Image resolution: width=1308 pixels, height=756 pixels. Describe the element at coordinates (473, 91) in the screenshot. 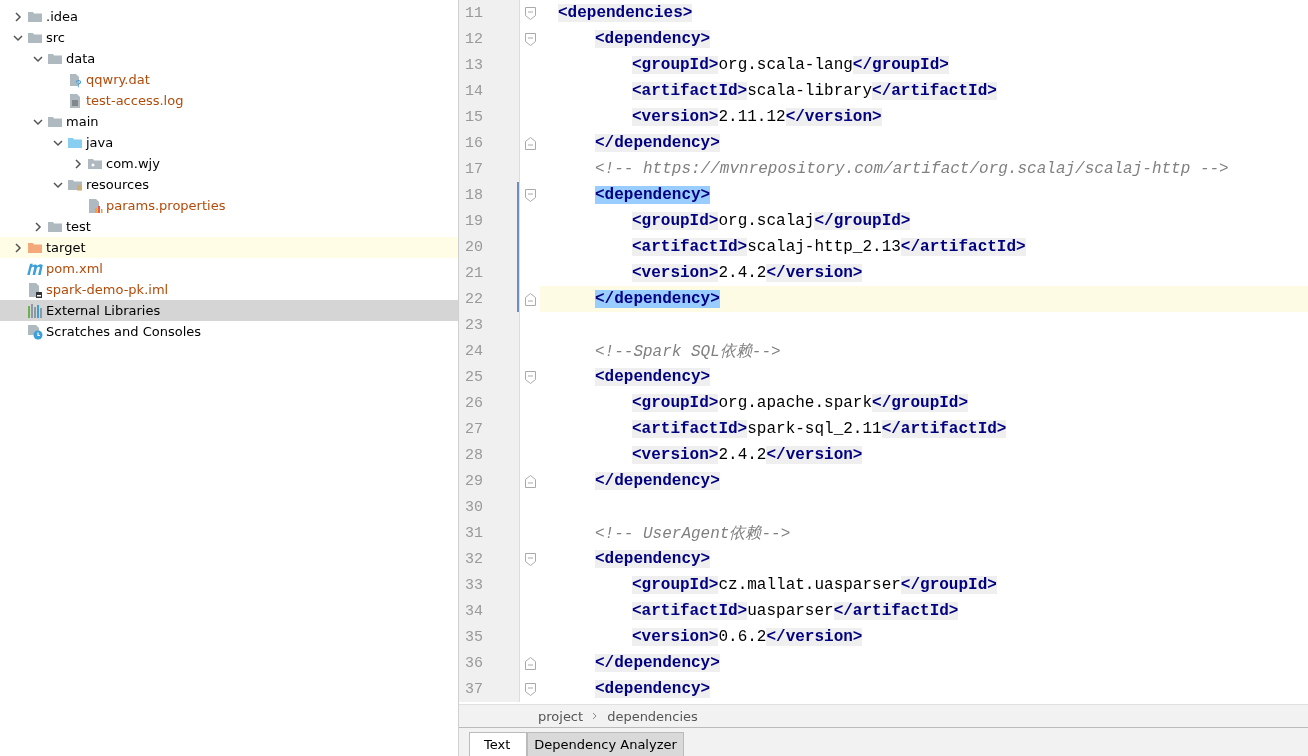

I see `line-number: 14` at that location.